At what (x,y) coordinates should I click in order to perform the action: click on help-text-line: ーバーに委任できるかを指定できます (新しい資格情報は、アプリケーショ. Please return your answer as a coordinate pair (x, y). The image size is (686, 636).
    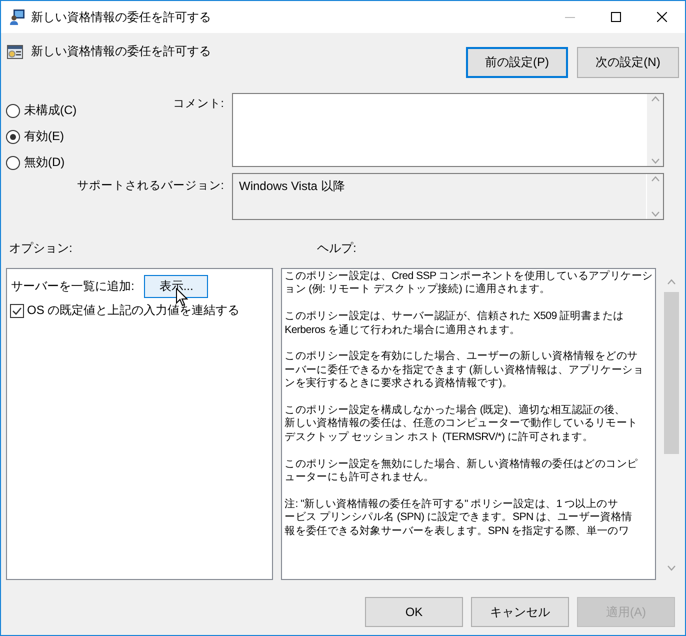
    Looking at the image, I should click on (464, 370).